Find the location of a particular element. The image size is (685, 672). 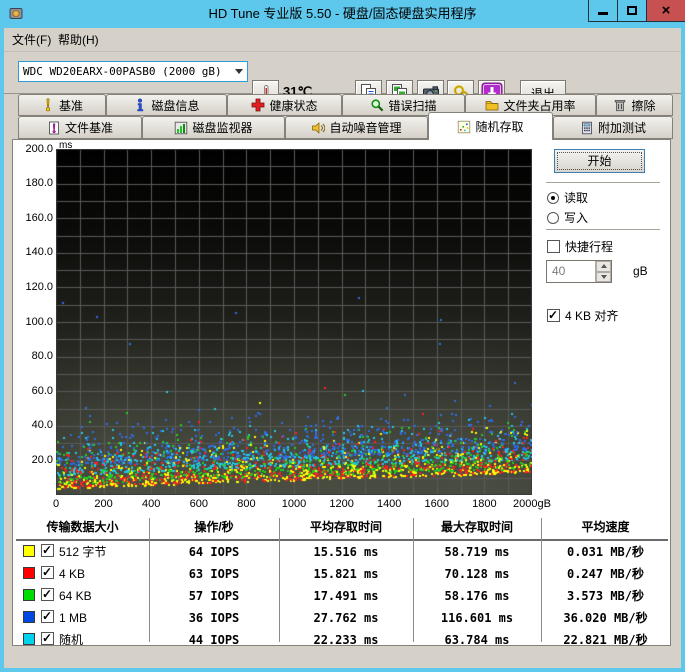

folder-usage-icon is located at coordinates (492, 106).